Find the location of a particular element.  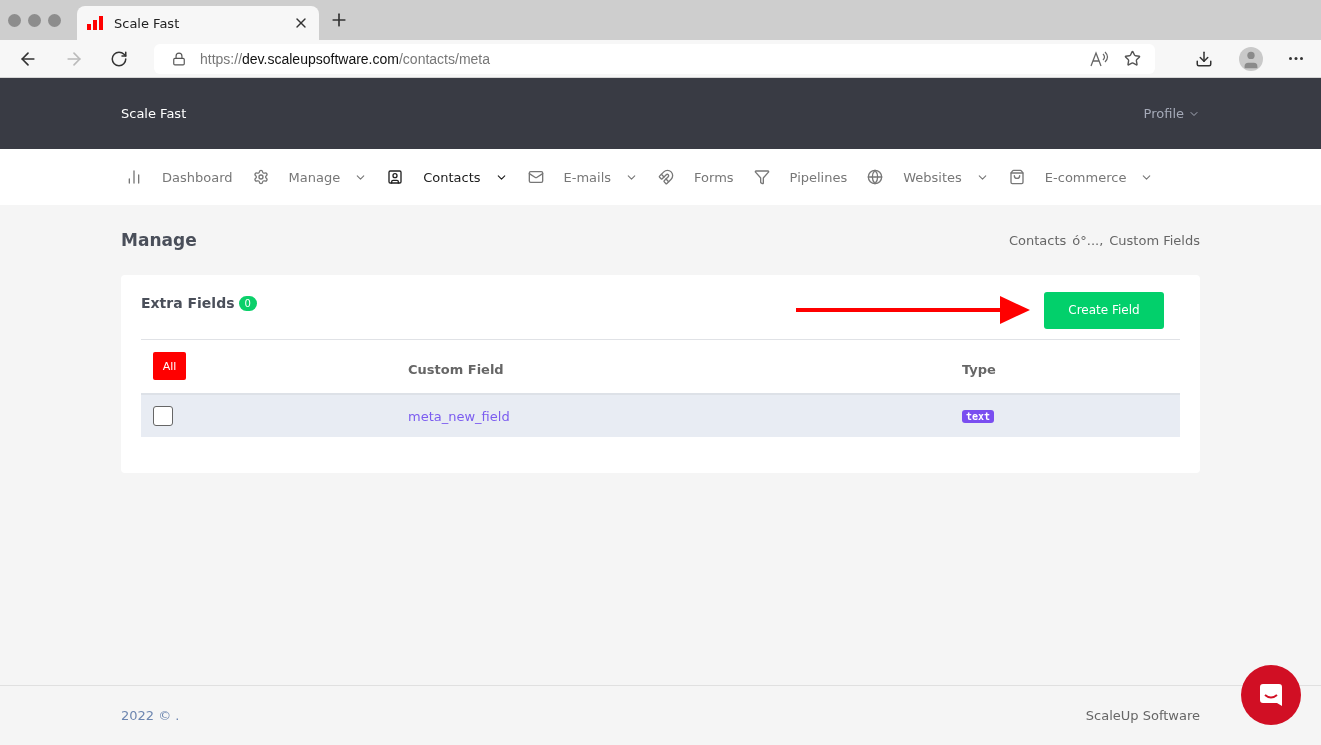

column-header: Type is located at coordinates (979, 369).